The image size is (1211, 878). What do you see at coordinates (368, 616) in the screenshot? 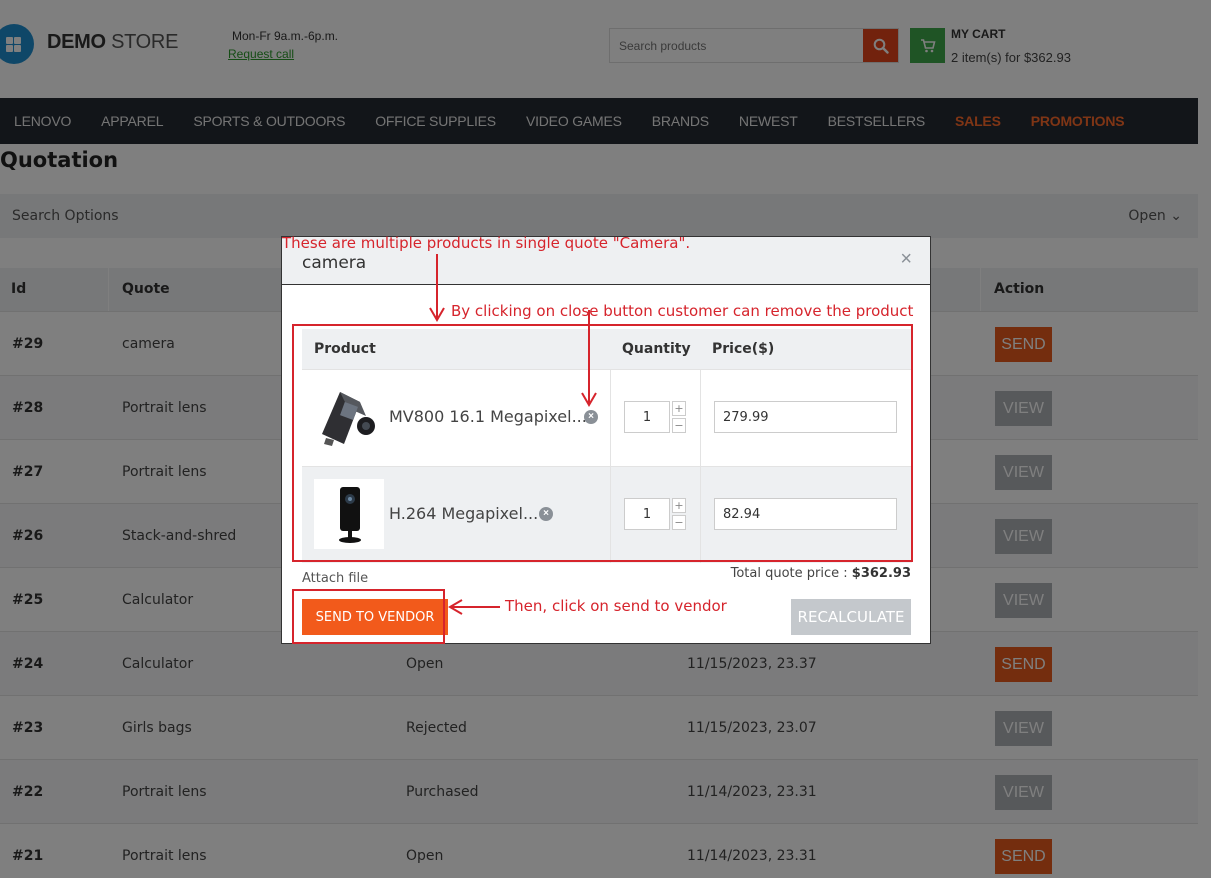
I see `send-vendor-highlight-box` at bounding box center [368, 616].